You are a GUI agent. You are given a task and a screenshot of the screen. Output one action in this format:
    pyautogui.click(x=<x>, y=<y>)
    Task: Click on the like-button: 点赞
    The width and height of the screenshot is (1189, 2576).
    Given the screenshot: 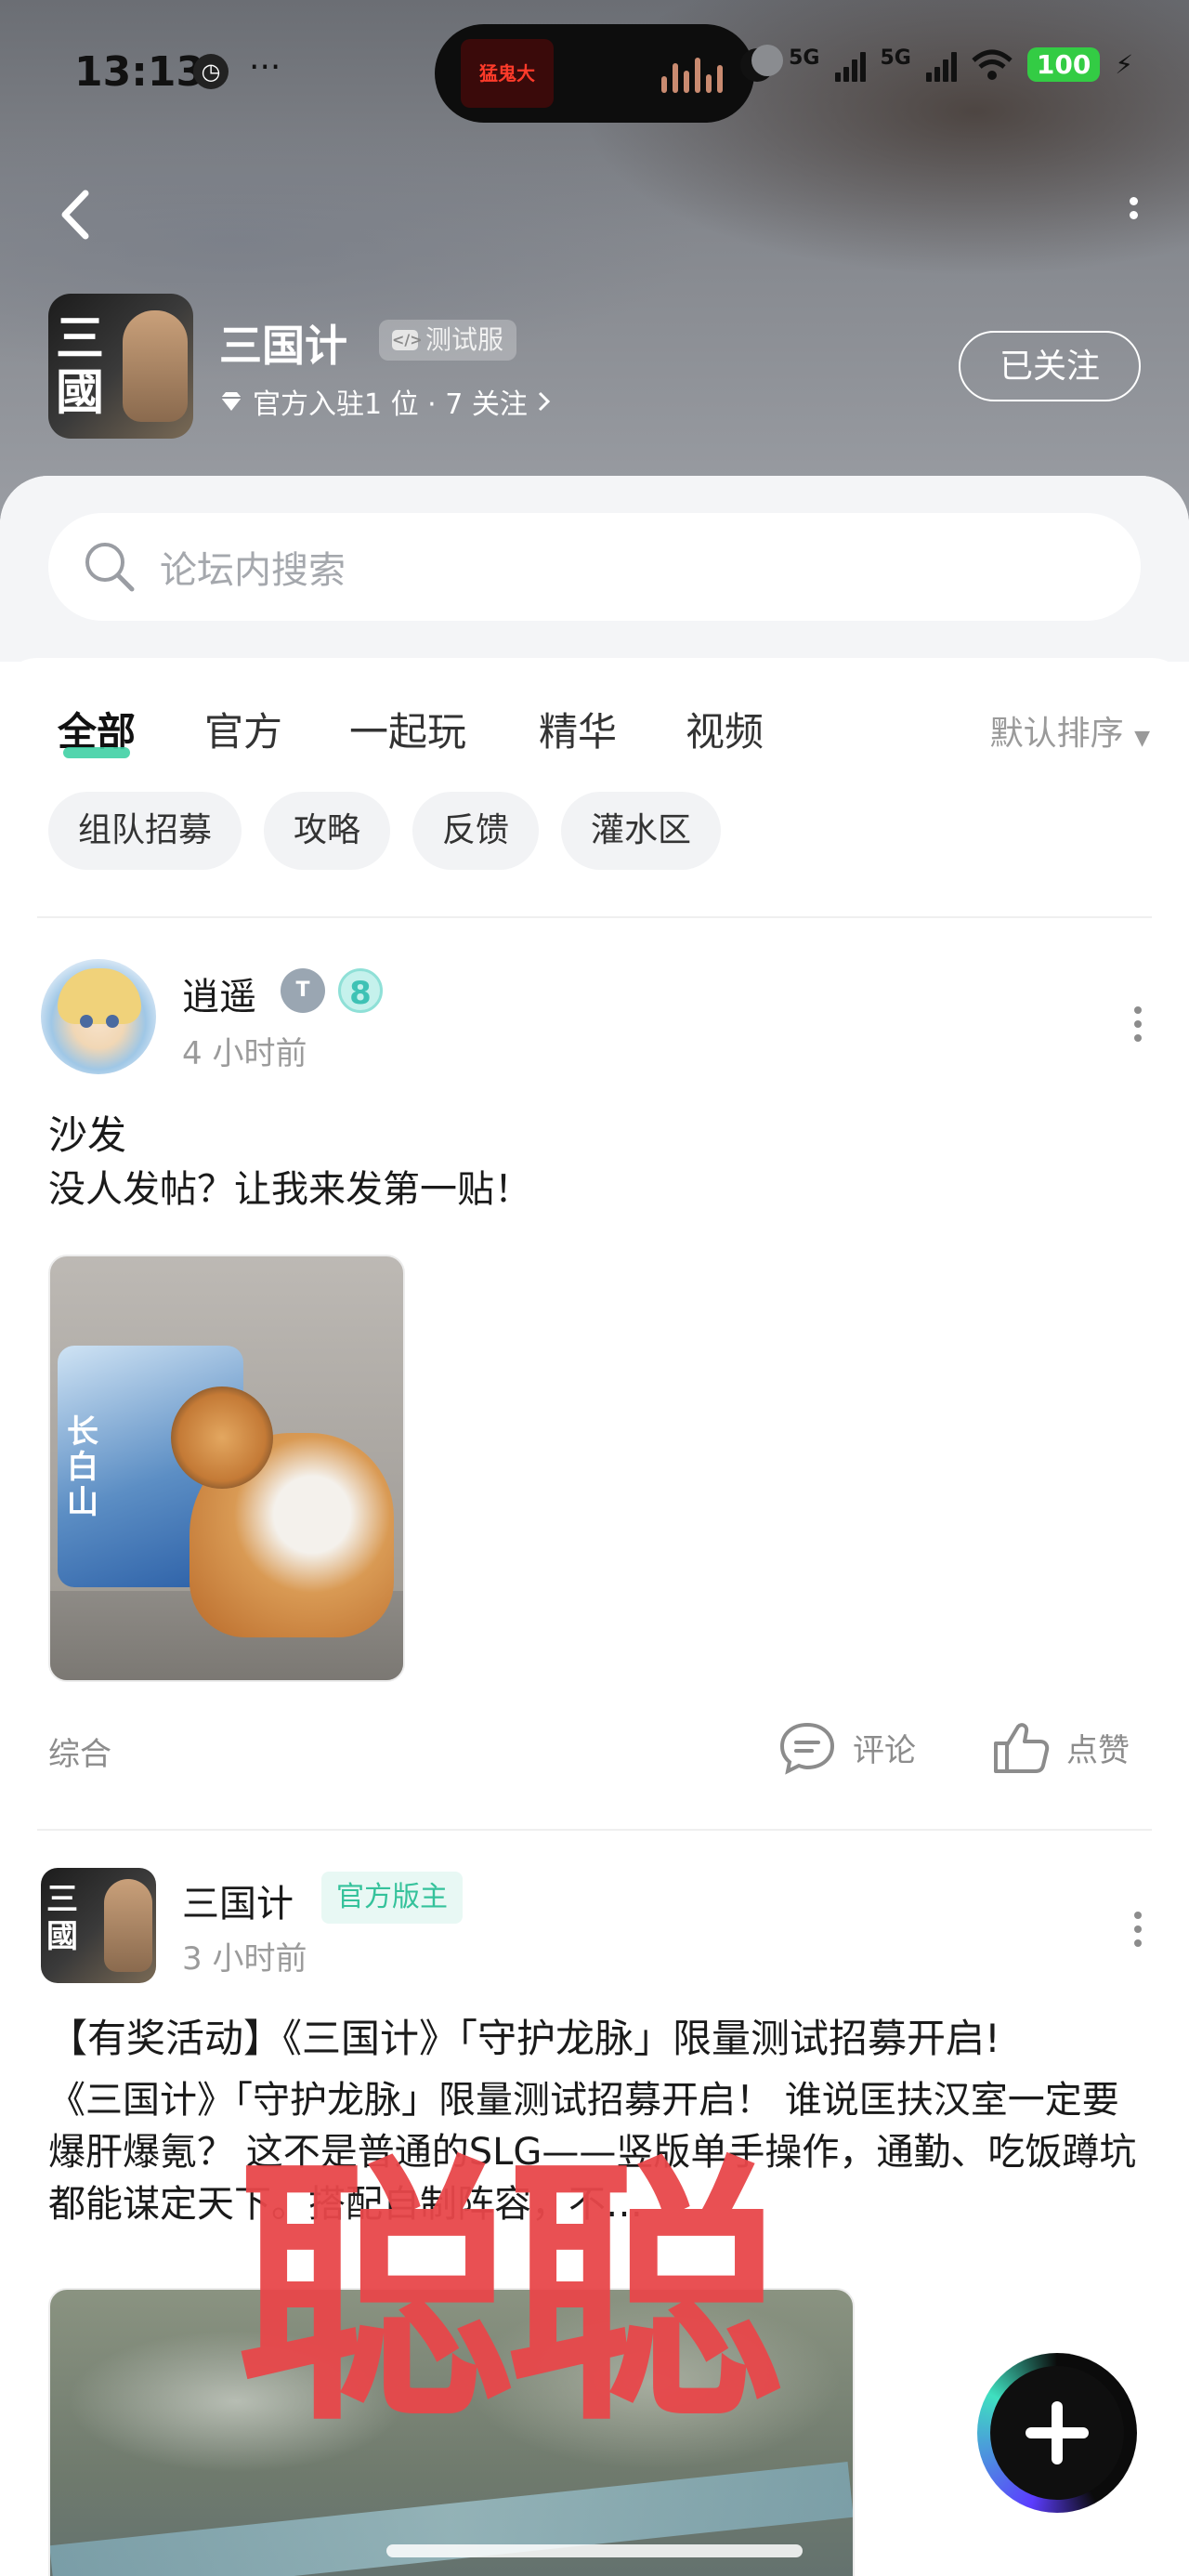 What is the action you would take?
    pyautogui.click(x=1060, y=1747)
    